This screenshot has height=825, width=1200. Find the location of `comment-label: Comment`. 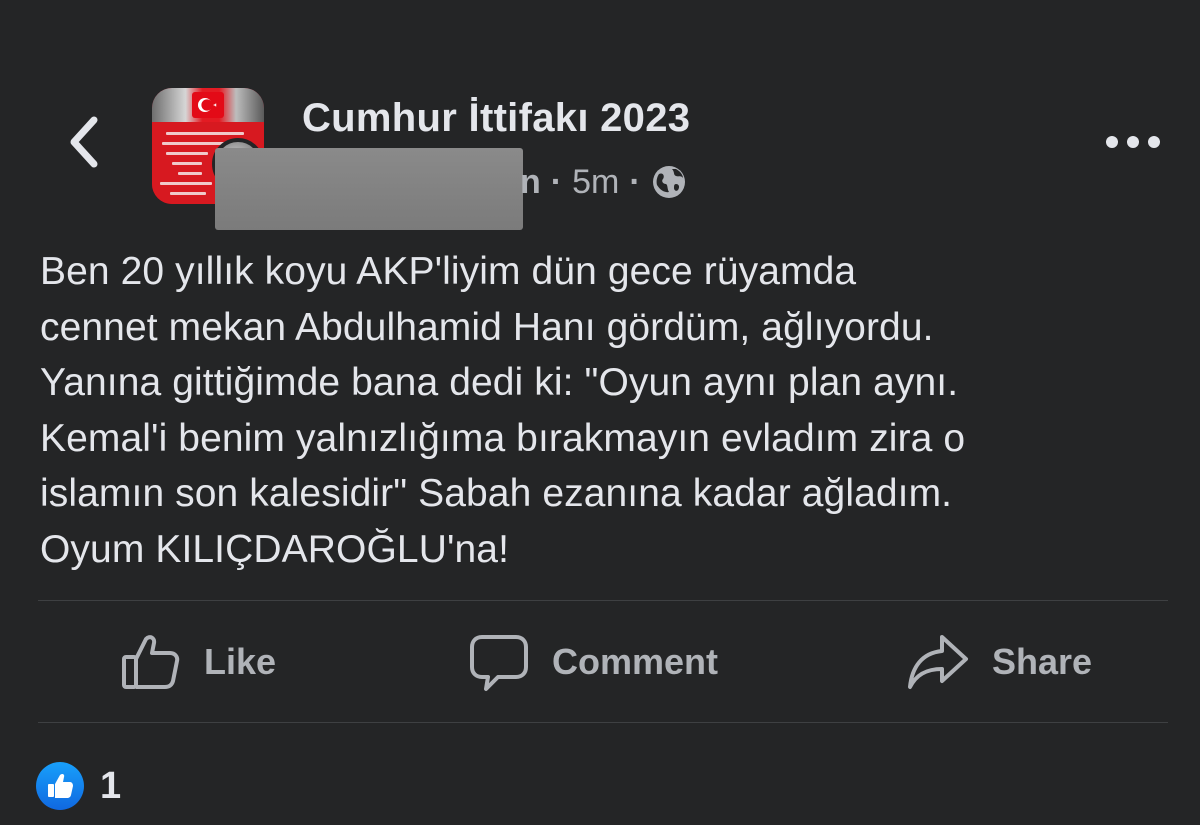

comment-label: Comment is located at coordinates (635, 661).